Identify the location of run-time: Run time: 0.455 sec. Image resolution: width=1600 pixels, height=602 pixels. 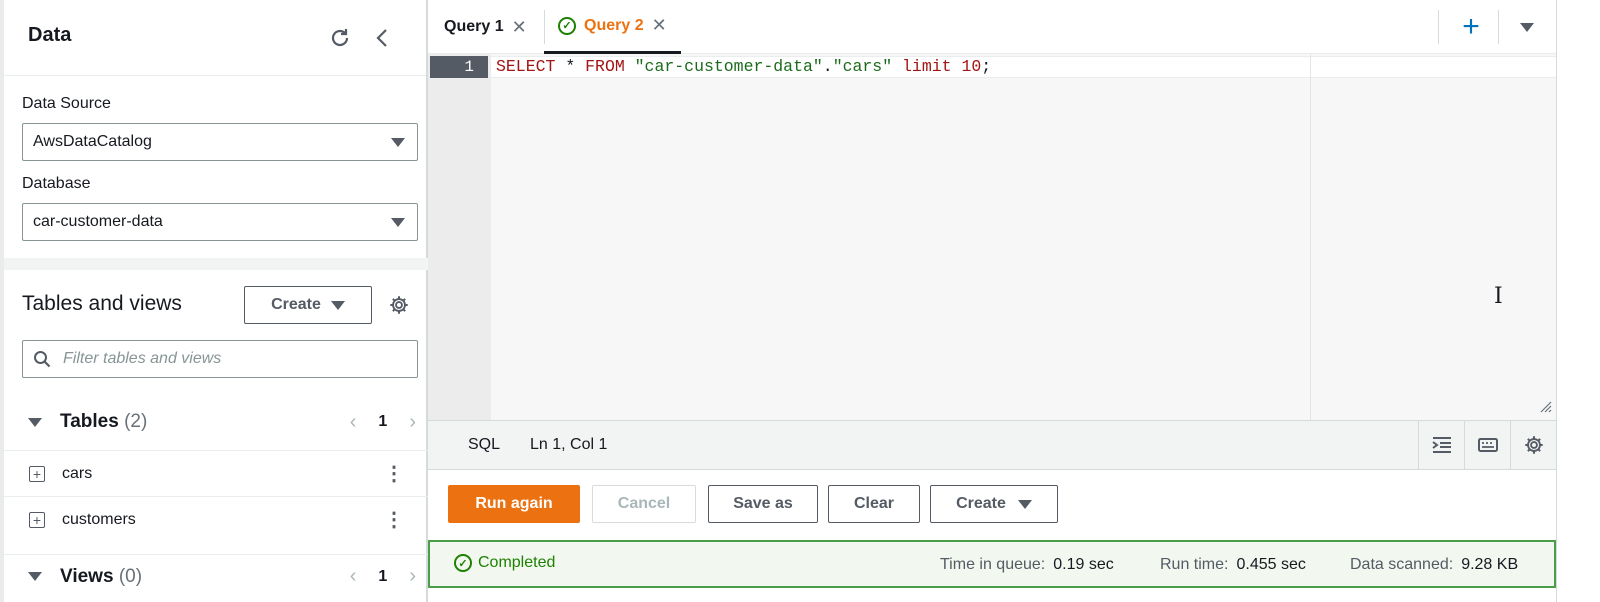
(1233, 564).